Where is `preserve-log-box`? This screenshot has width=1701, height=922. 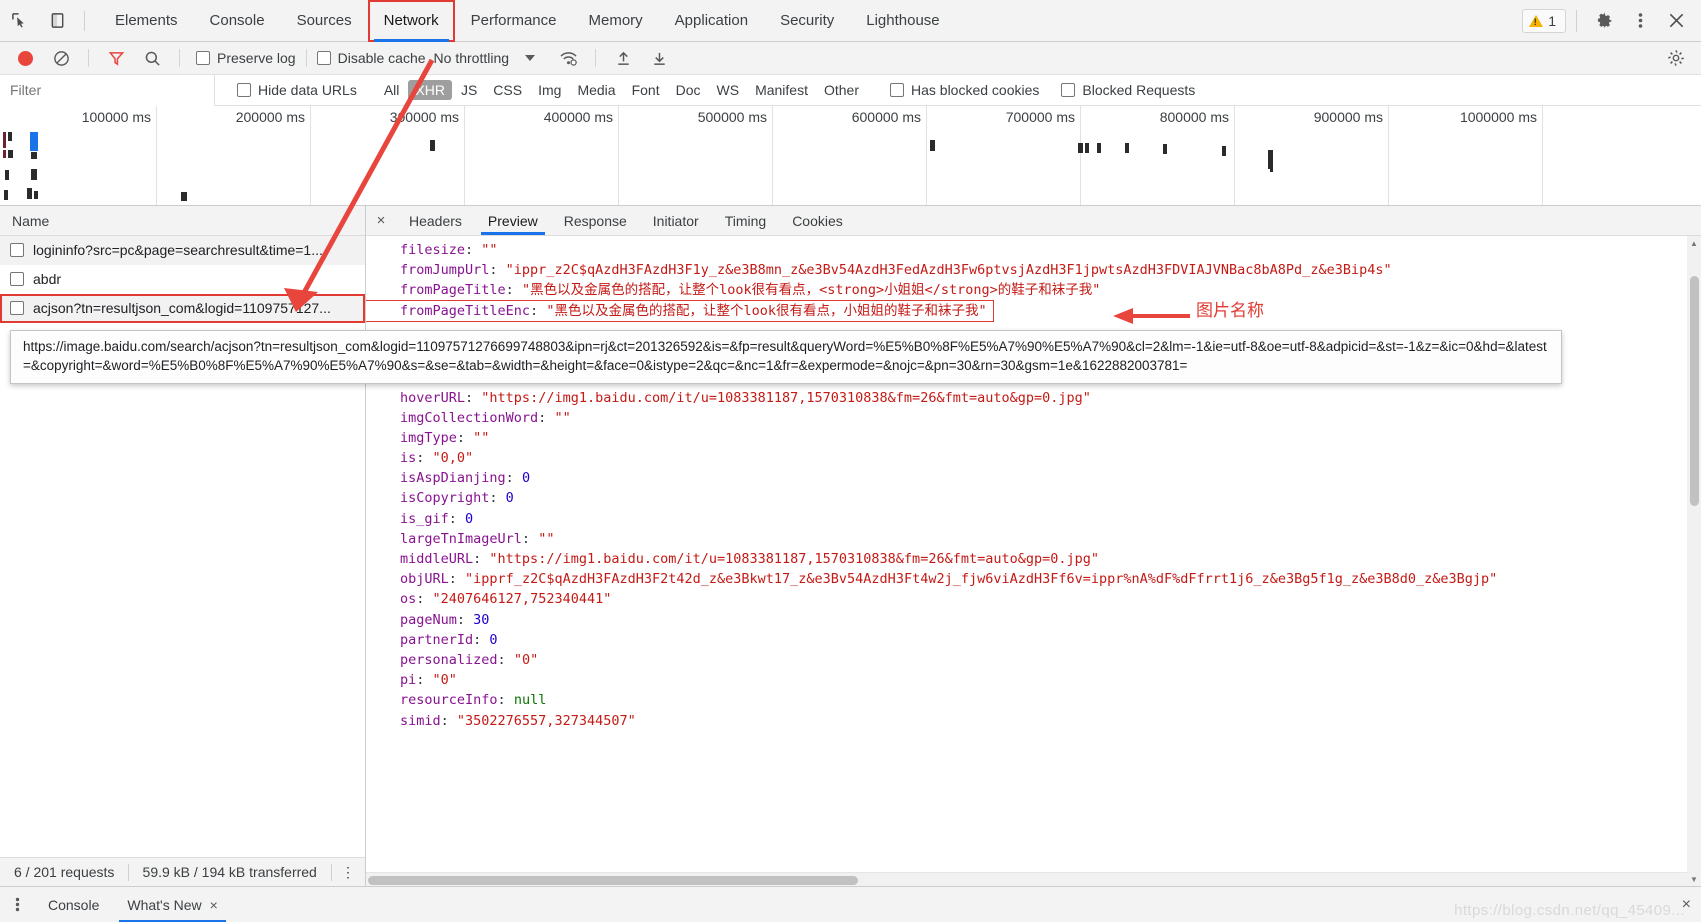 preserve-log-box is located at coordinates (203, 58).